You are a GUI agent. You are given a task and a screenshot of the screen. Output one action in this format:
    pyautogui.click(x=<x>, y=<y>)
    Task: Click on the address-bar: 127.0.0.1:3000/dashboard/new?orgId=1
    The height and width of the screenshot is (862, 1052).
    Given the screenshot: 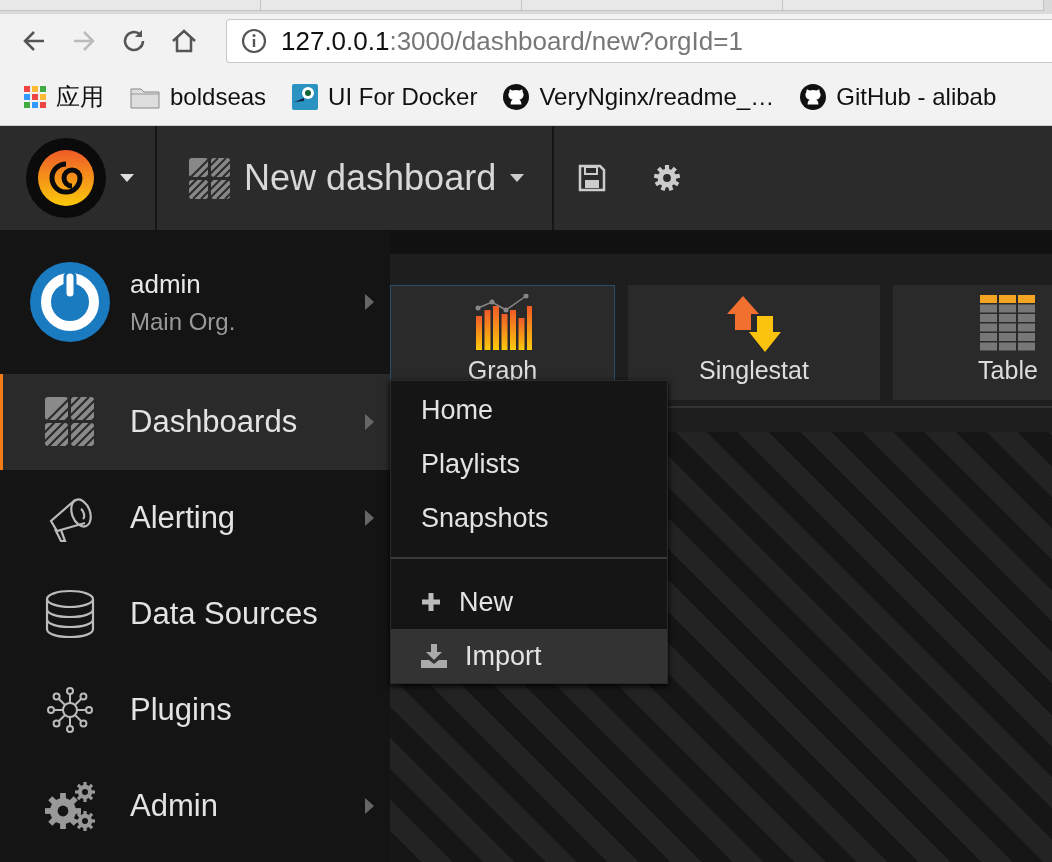 What is the action you would take?
    pyautogui.click(x=639, y=41)
    